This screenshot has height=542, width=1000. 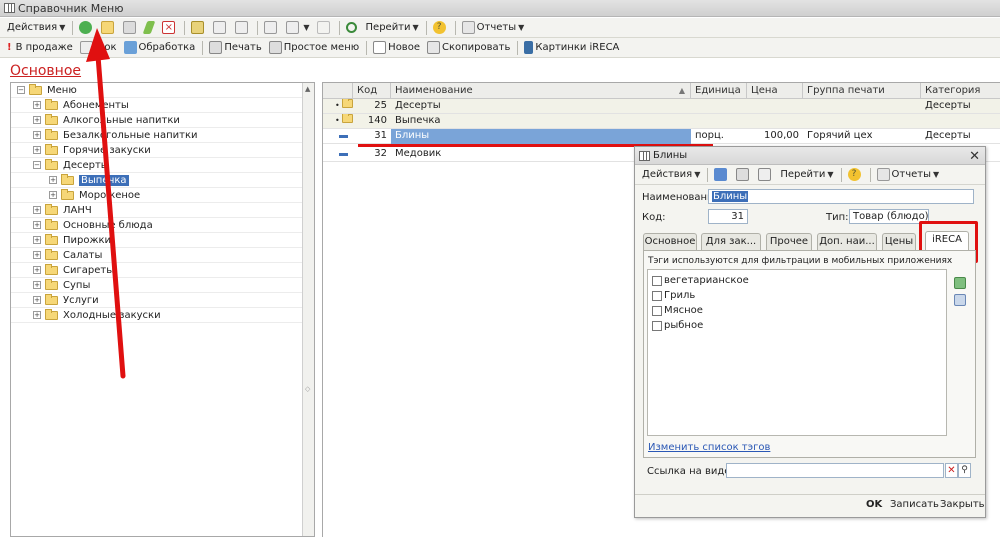 What do you see at coordinates (960, 300) in the screenshot?
I see `uncheck-all-icon` at bounding box center [960, 300].